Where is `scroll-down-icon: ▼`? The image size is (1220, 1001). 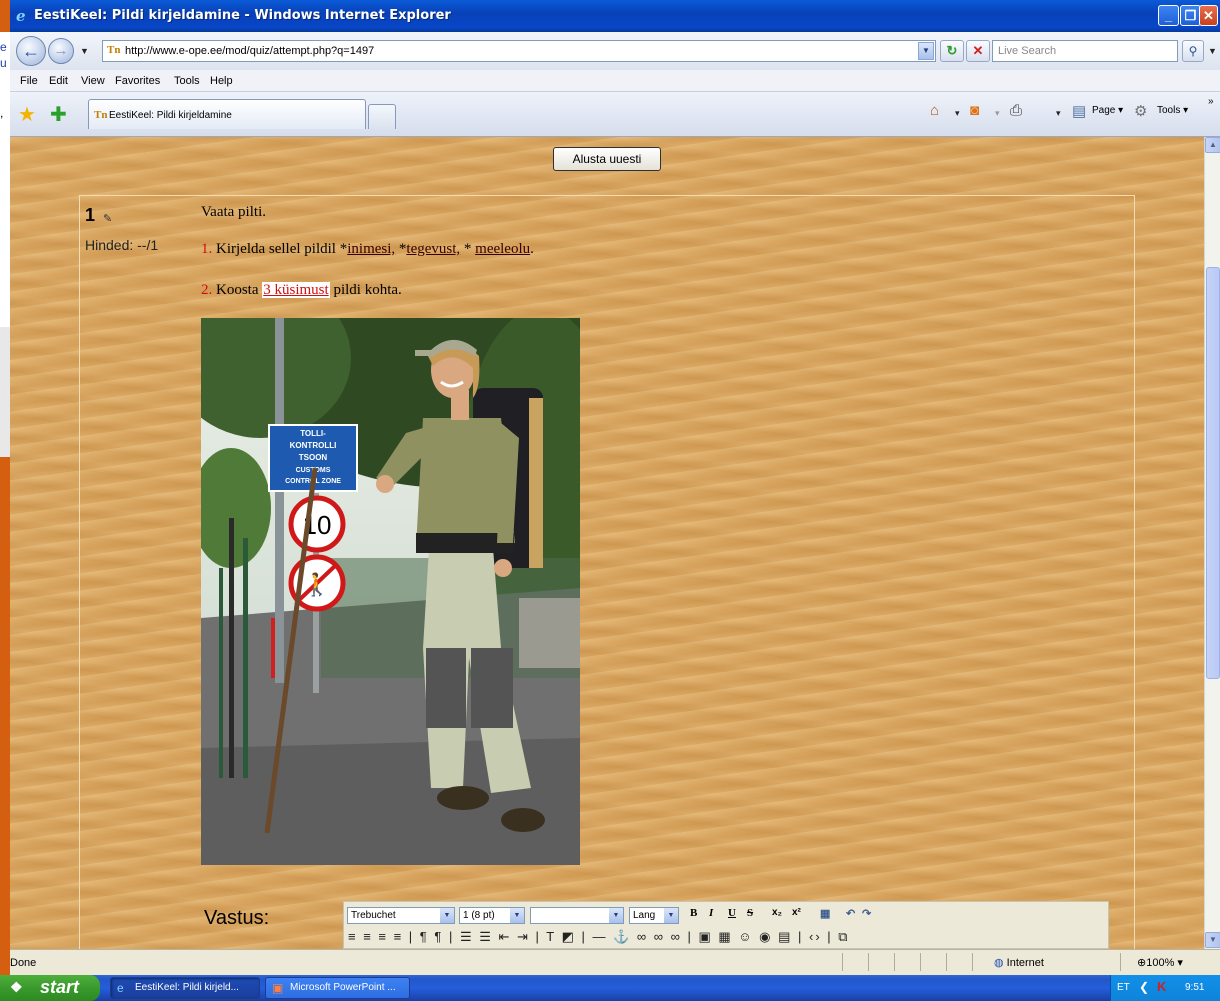 scroll-down-icon: ▼ is located at coordinates (1212, 940).